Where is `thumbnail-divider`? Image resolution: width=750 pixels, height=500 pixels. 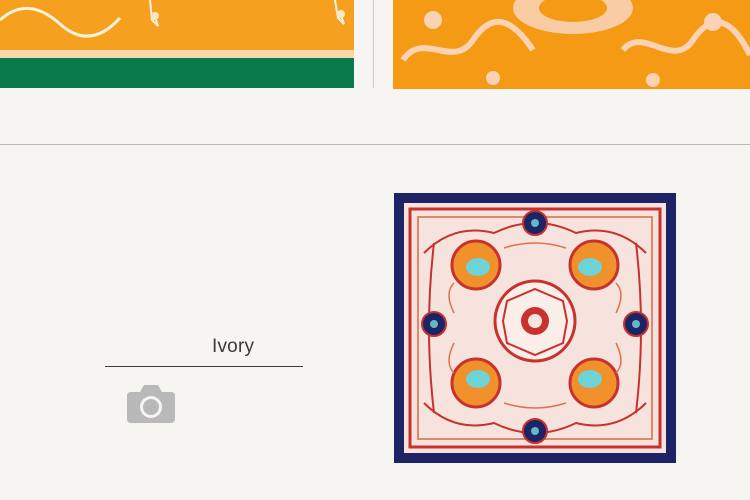
thumbnail-divider is located at coordinates (373, 44).